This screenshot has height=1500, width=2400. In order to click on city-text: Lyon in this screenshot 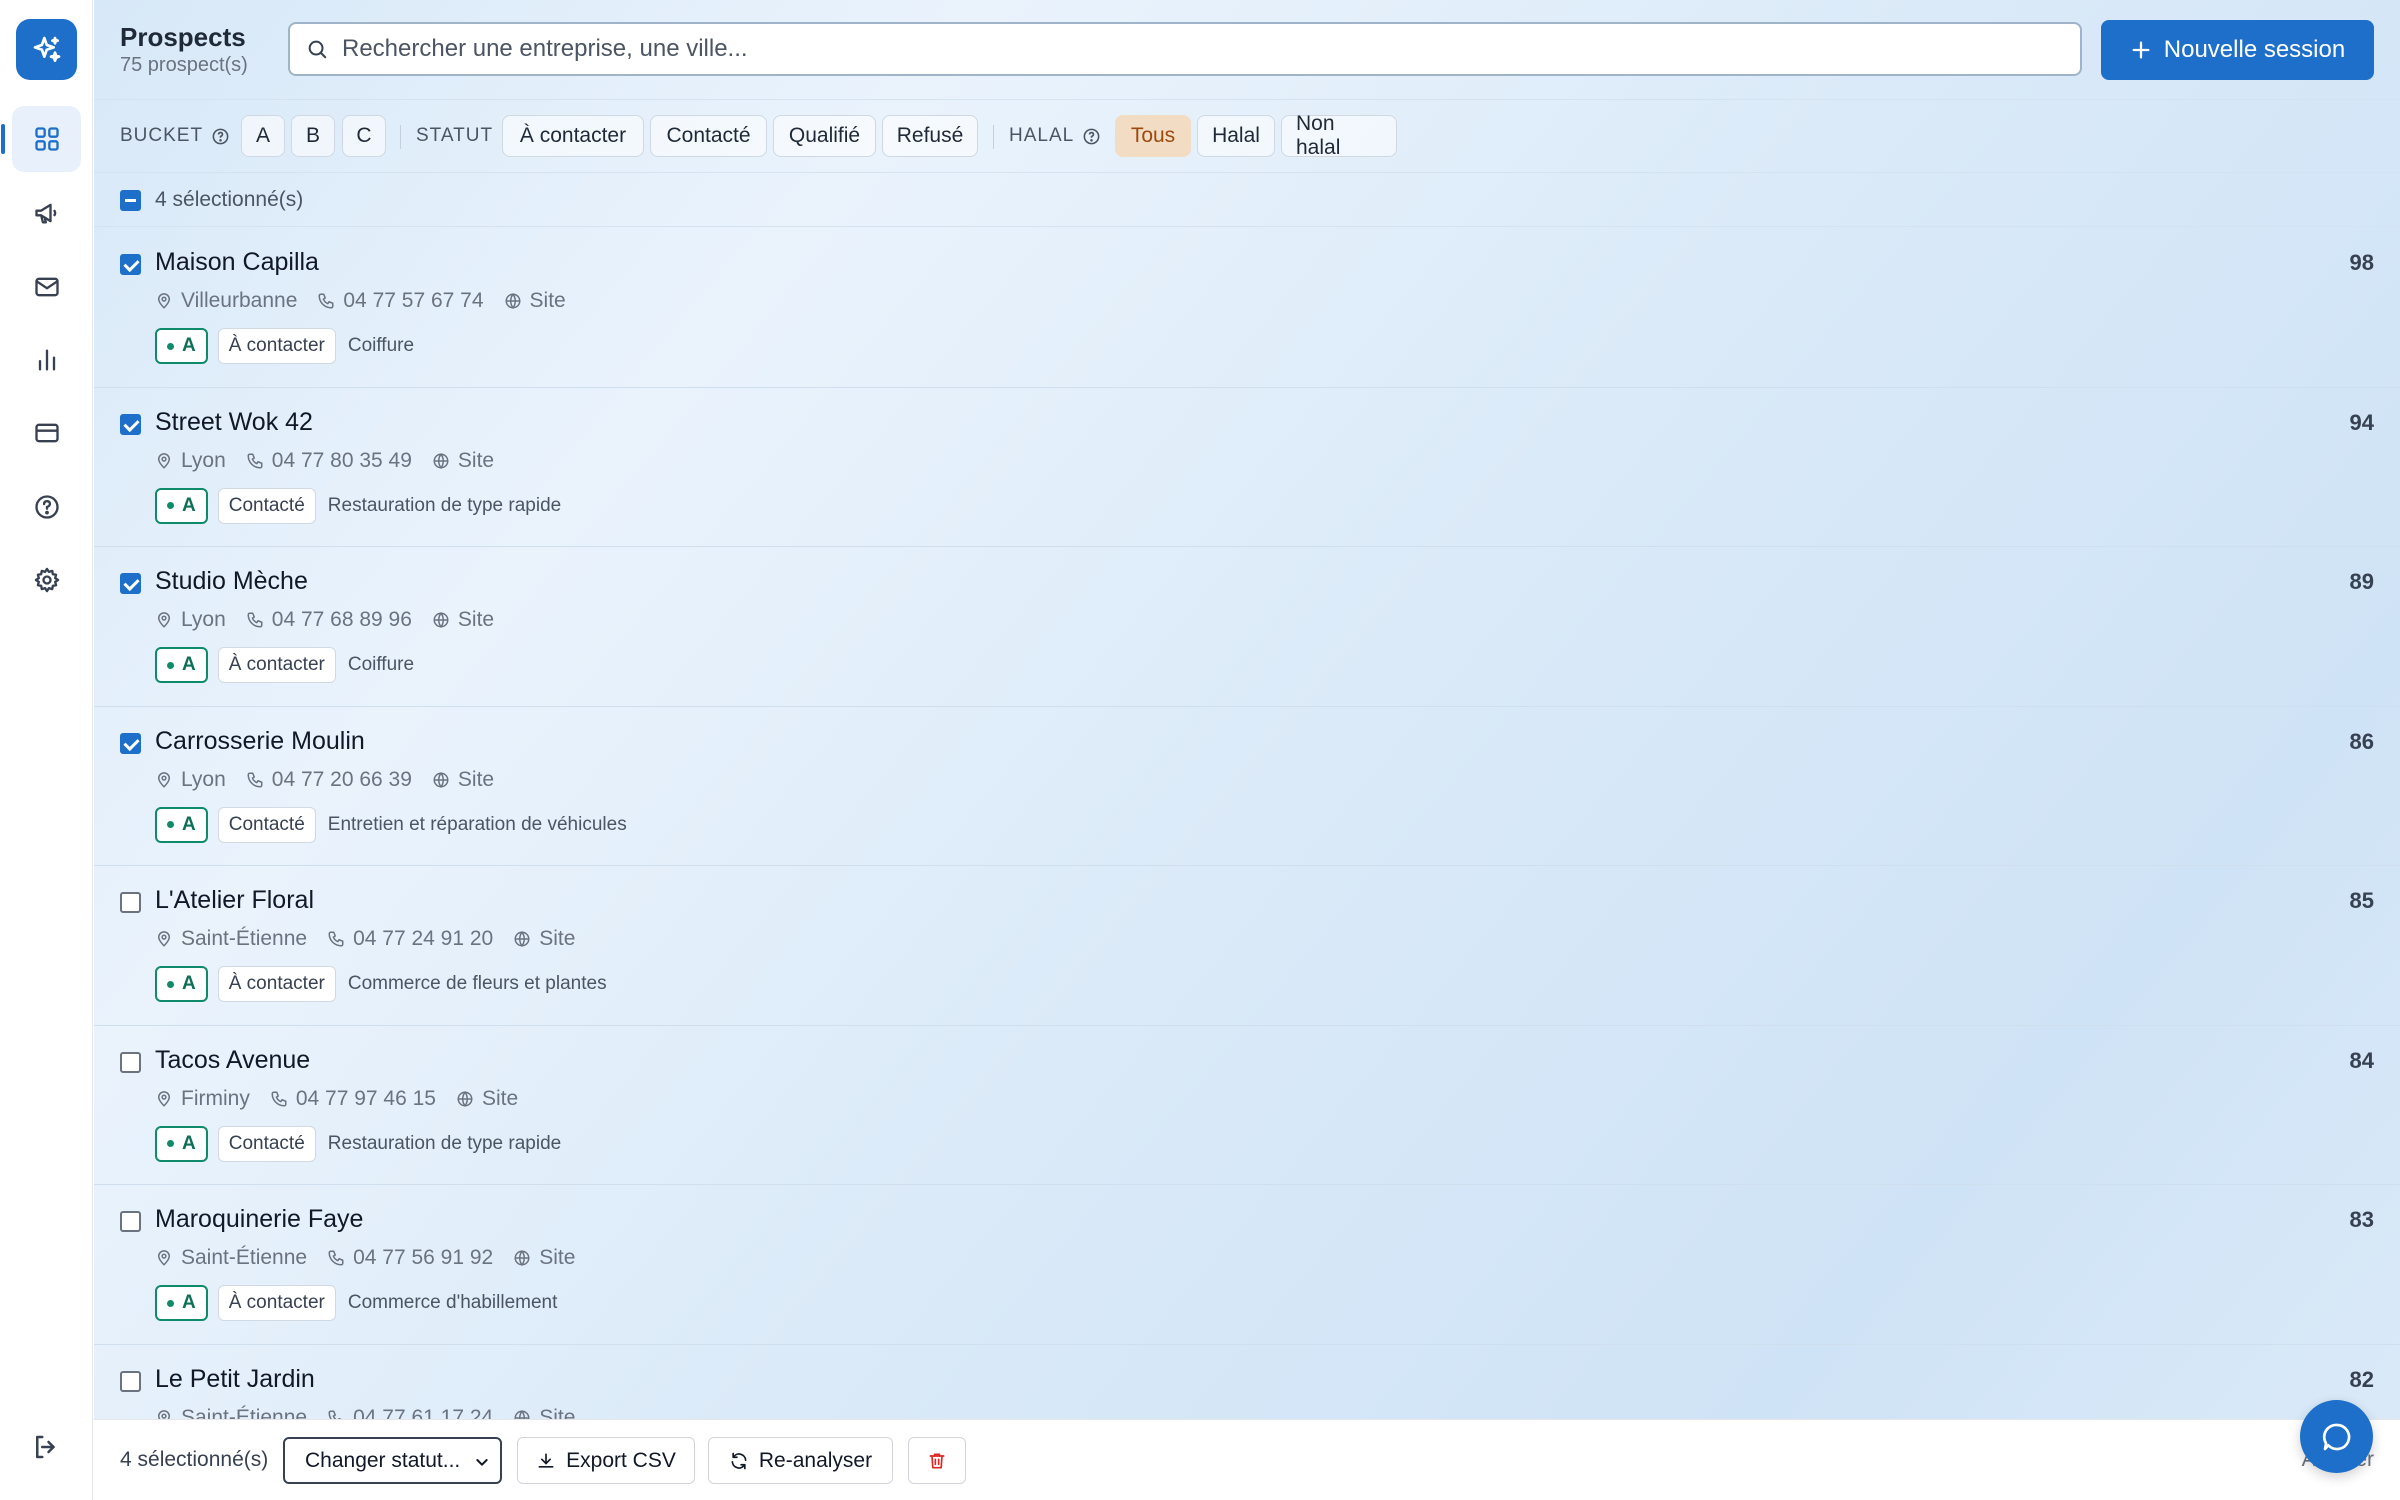, I will do `click(203, 779)`.